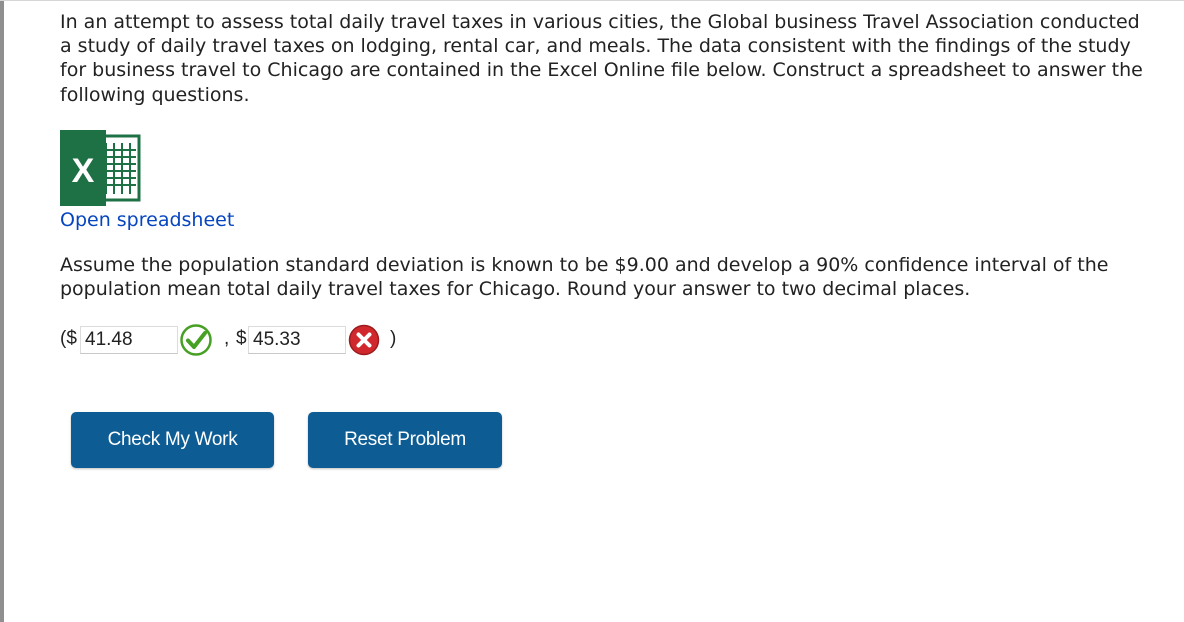  What do you see at coordinates (196, 340) in the screenshot?
I see `correct-check-icon` at bounding box center [196, 340].